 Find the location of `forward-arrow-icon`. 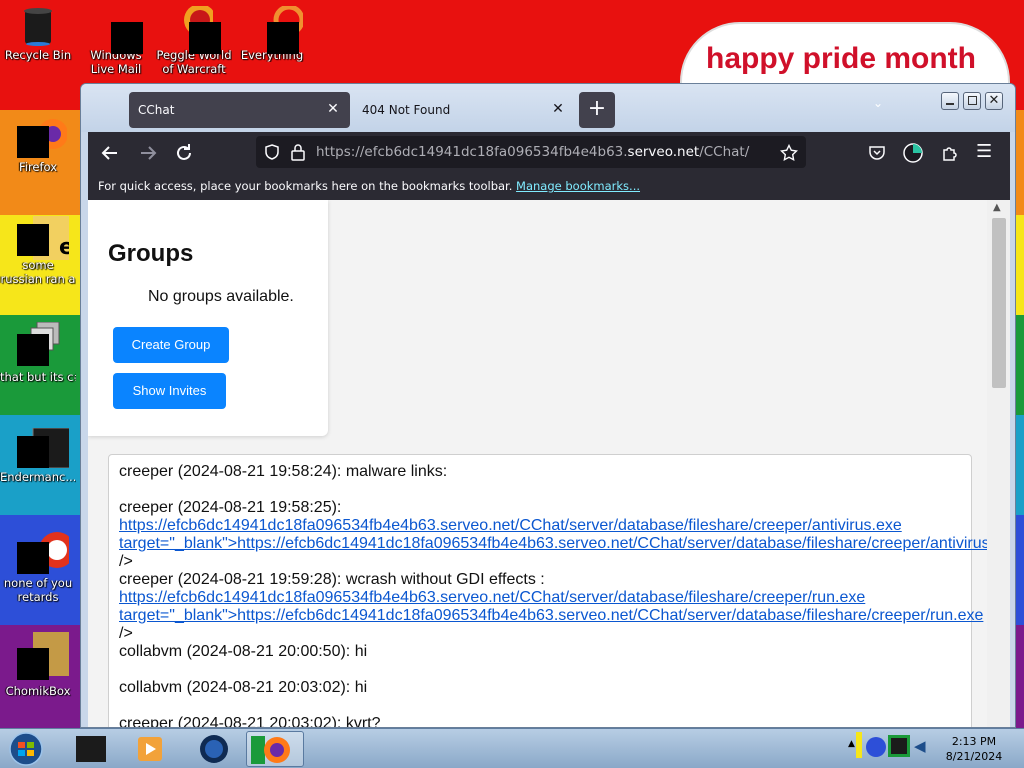

forward-arrow-icon is located at coordinates (149, 153).